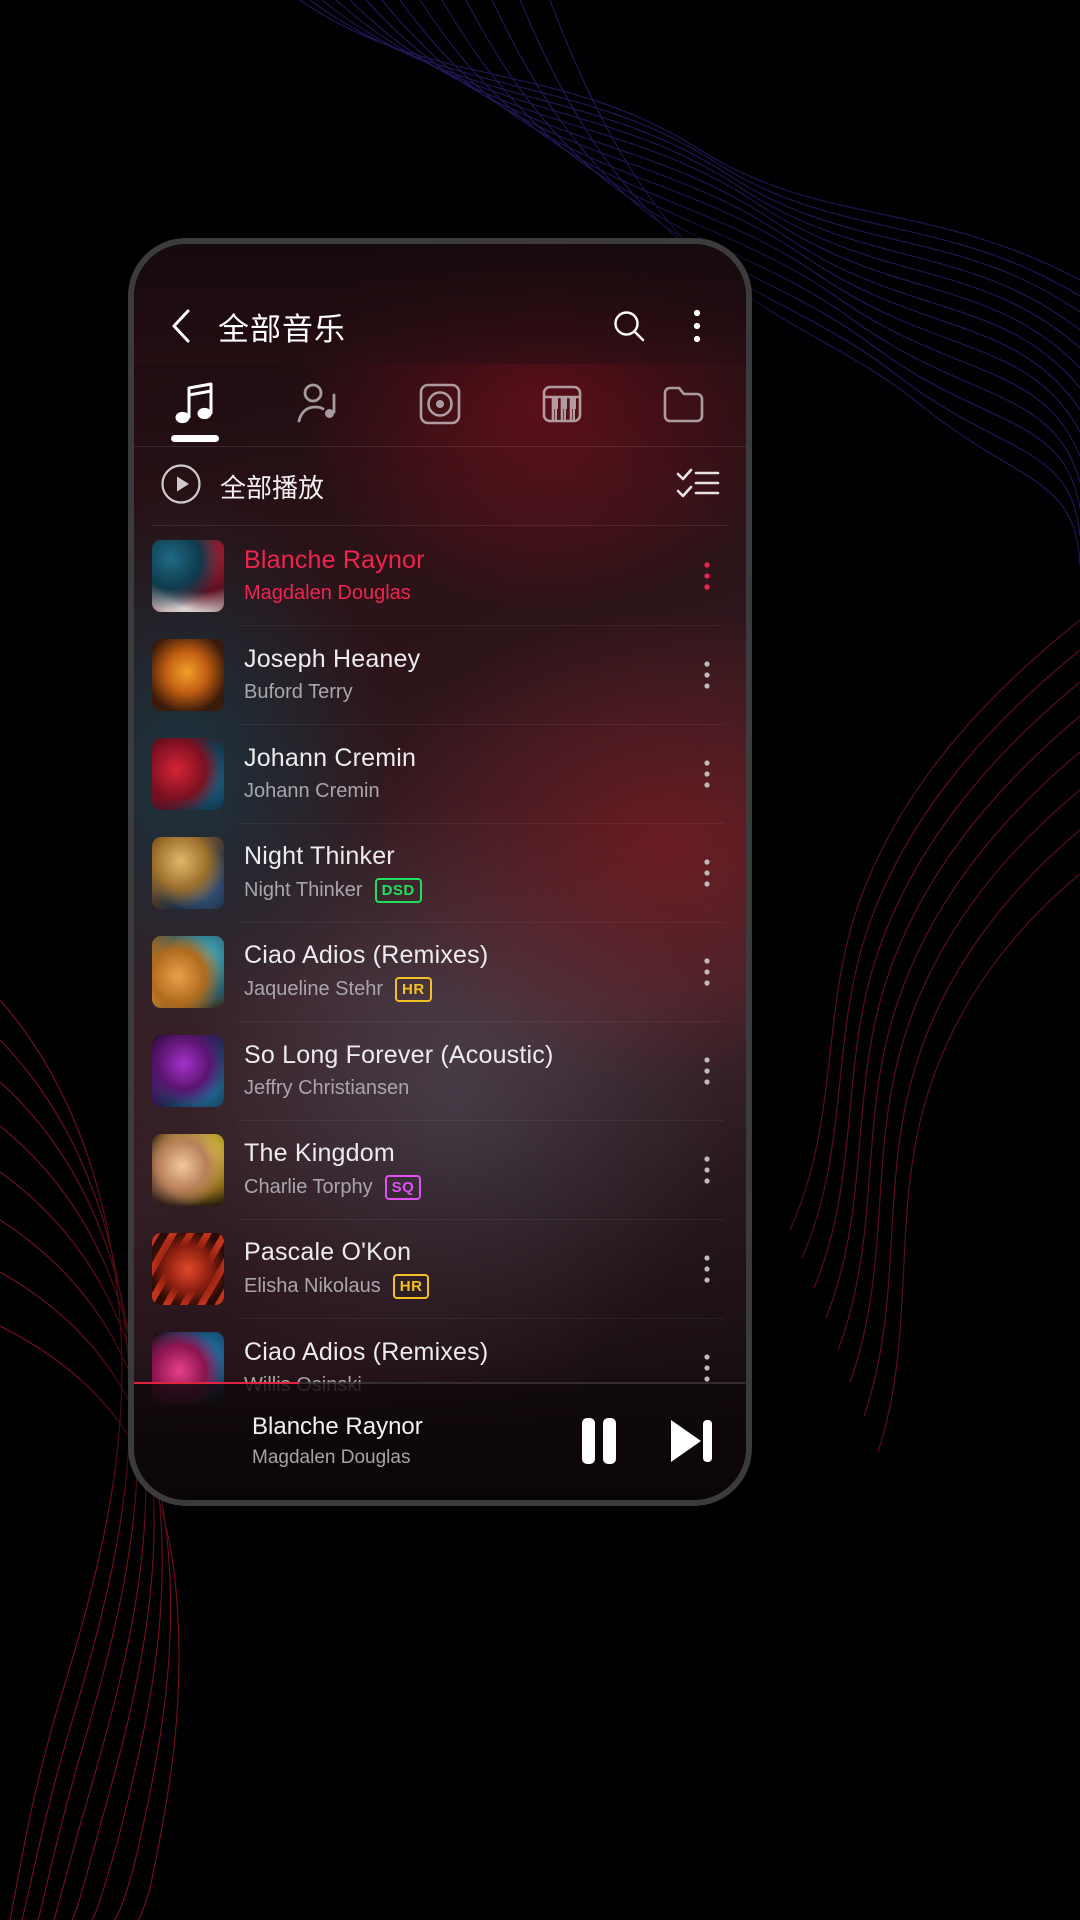  Describe the element at coordinates (312, 1286) in the screenshot. I see `song-artist: Elisha Nikolaus` at that location.